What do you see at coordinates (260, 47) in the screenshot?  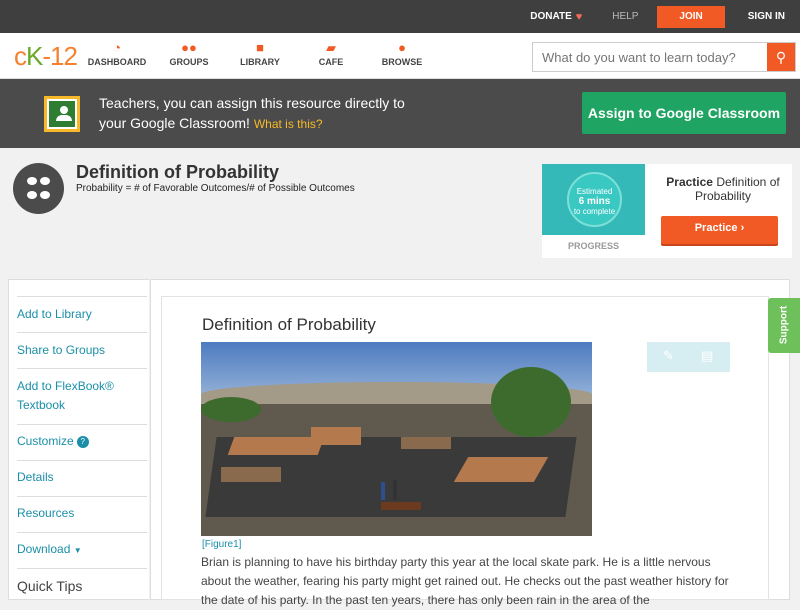 I see `book-icon: ■` at bounding box center [260, 47].